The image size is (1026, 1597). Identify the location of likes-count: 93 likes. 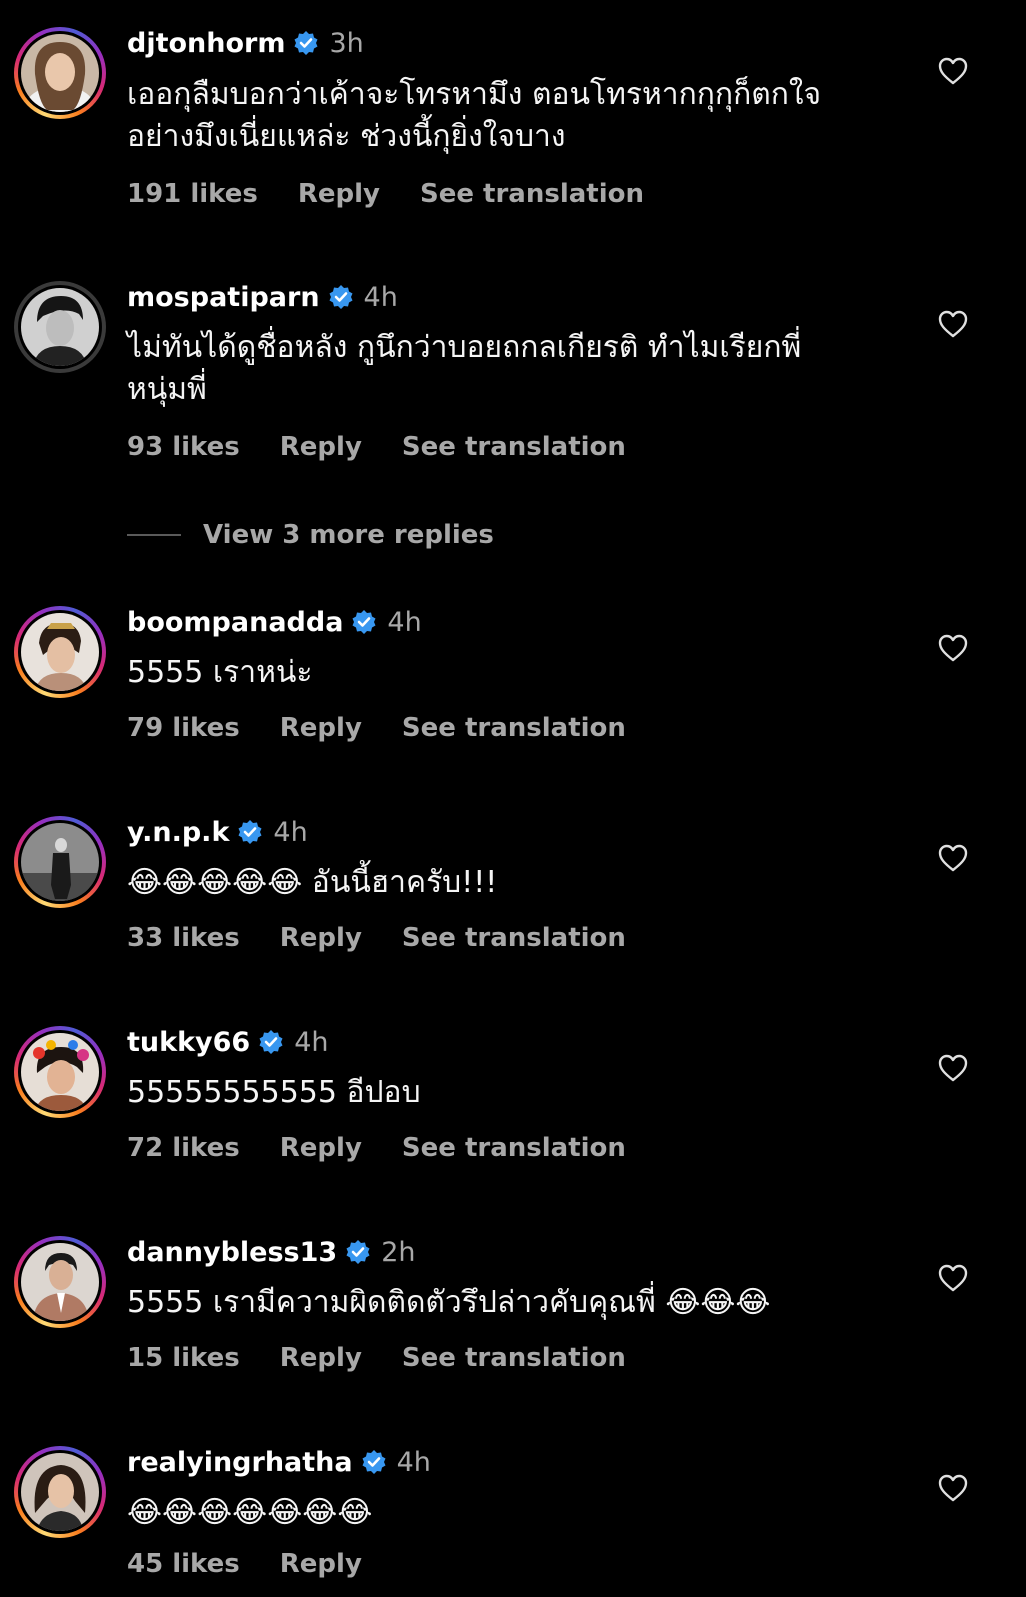
(183, 447).